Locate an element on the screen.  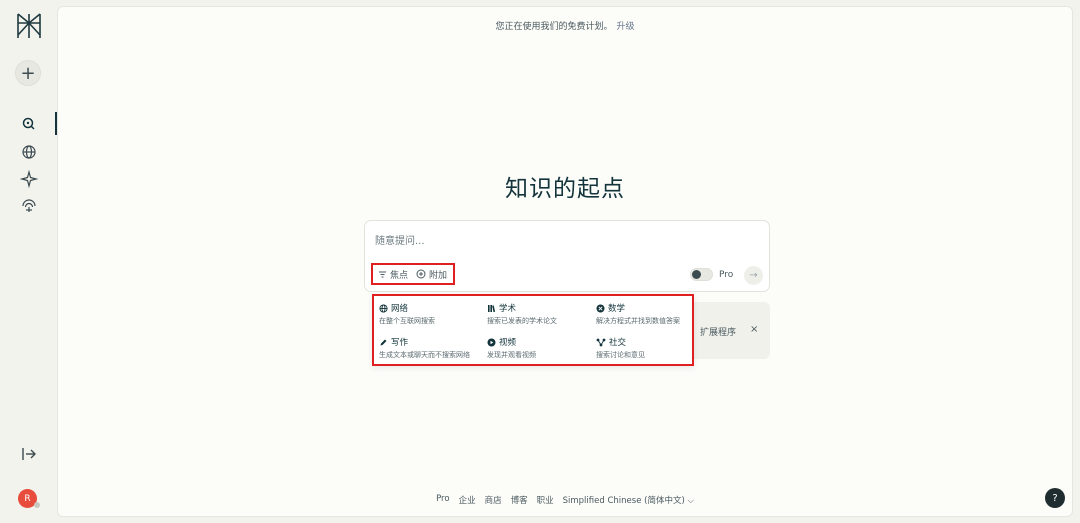
pro-label: Pro is located at coordinates (726, 274).